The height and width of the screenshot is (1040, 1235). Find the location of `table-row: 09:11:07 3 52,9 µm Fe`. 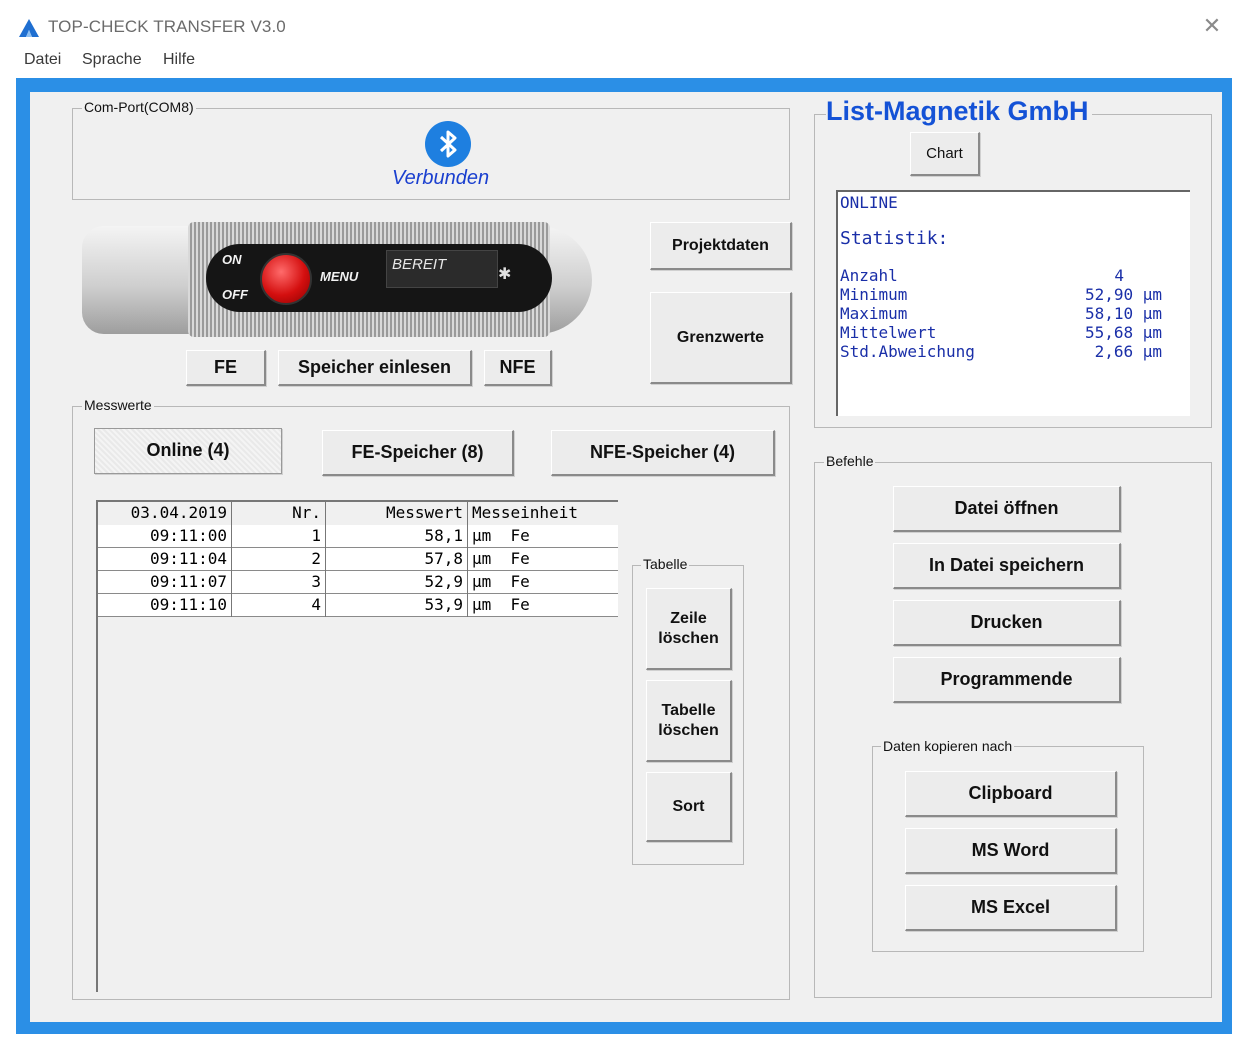

table-row: 09:11:07 3 52,9 µm Fe is located at coordinates (358, 582).